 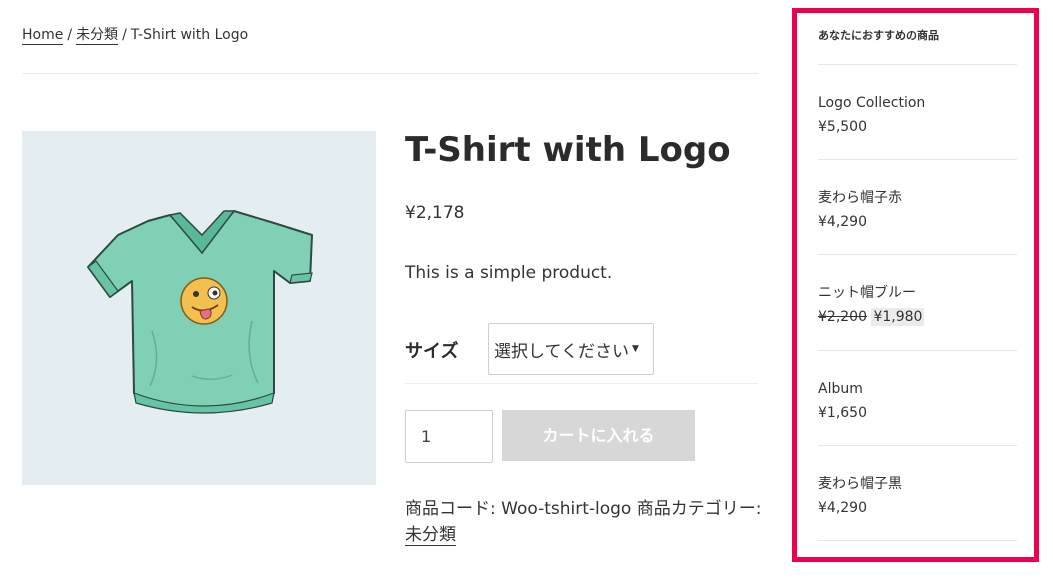 What do you see at coordinates (561, 351) in the screenshot?
I see `size-select-value: 選択してください` at bounding box center [561, 351].